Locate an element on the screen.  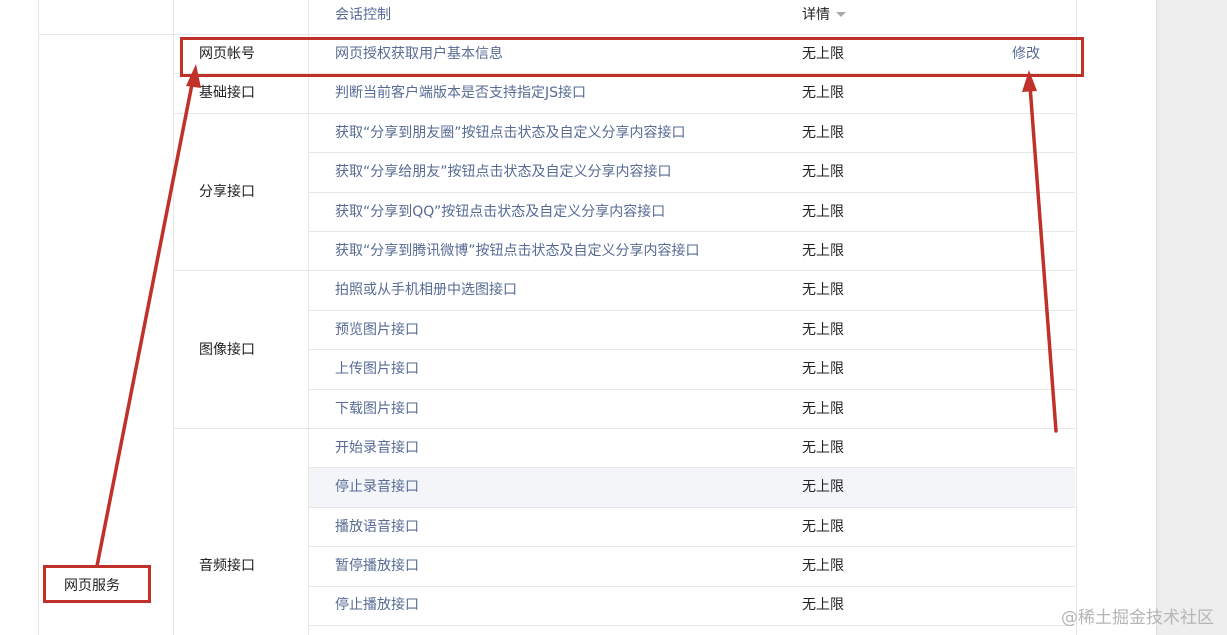
category-audio-api: 音频接口 is located at coordinates (227, 566).